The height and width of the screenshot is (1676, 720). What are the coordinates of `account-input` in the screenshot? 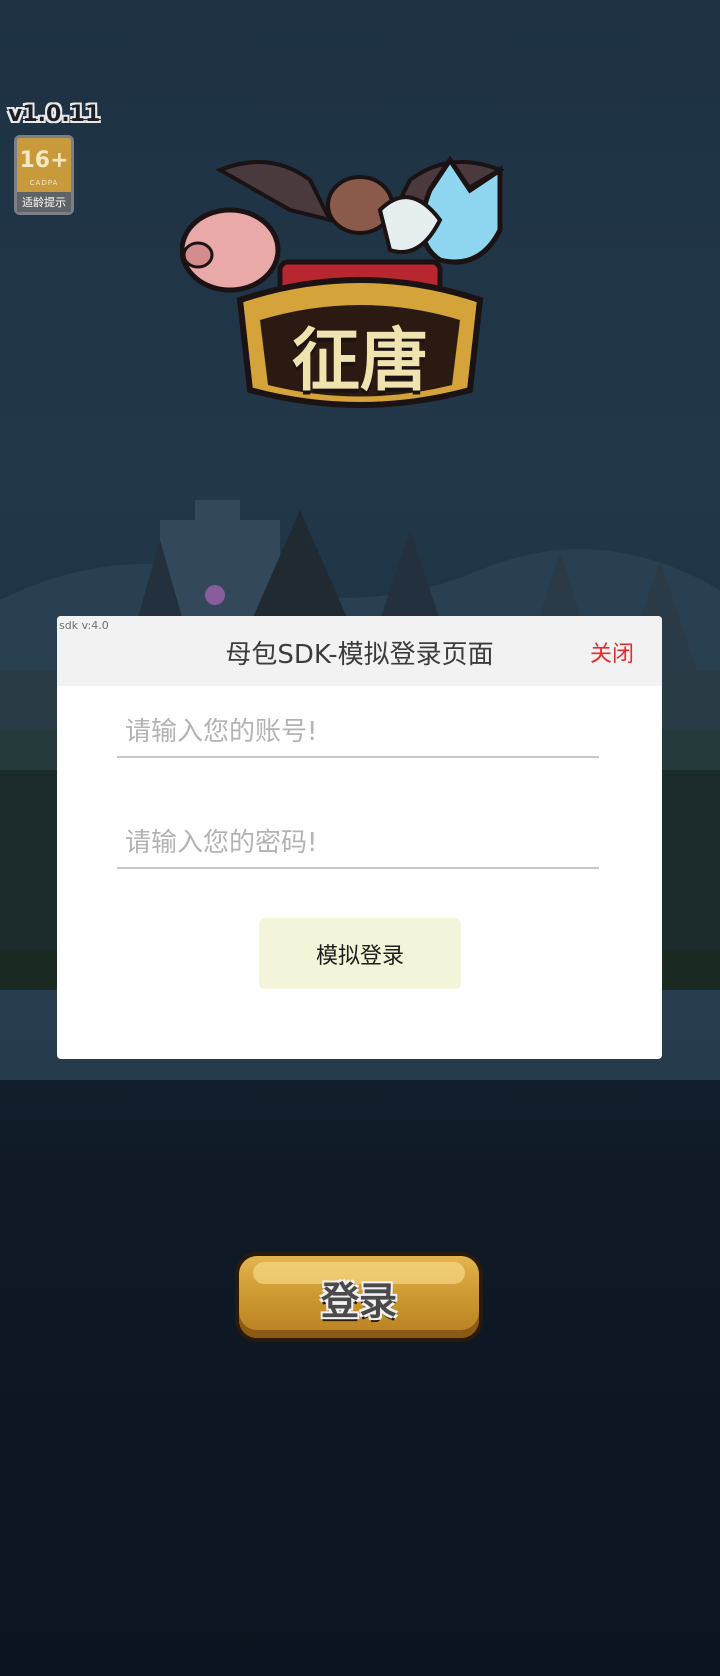 It's located at (358, 733).